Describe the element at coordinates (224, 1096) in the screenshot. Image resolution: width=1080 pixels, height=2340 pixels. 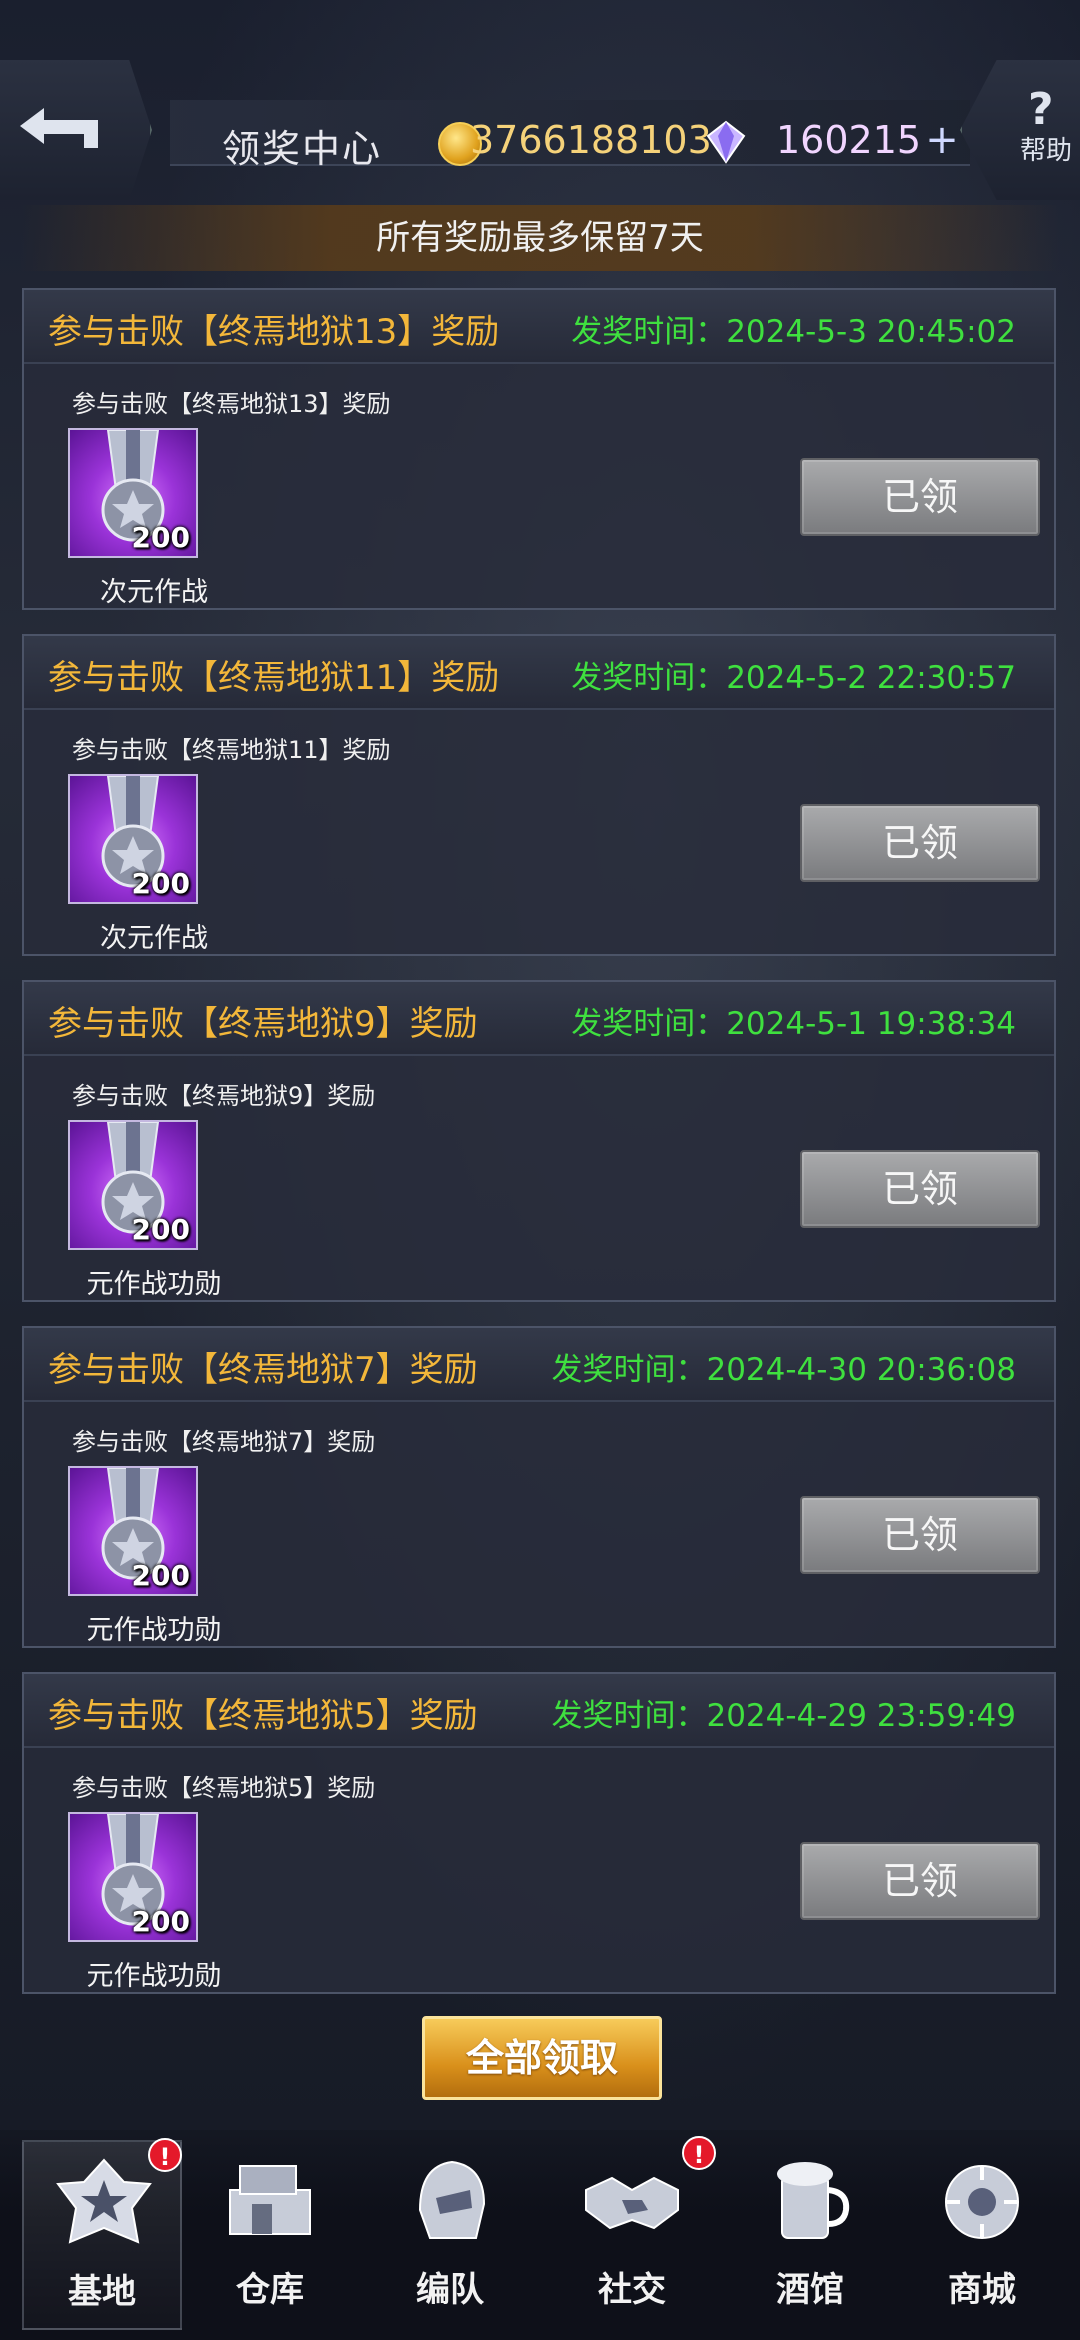
I see `reward-description: 参与击败【终焉地狱9】奖励` at that location.